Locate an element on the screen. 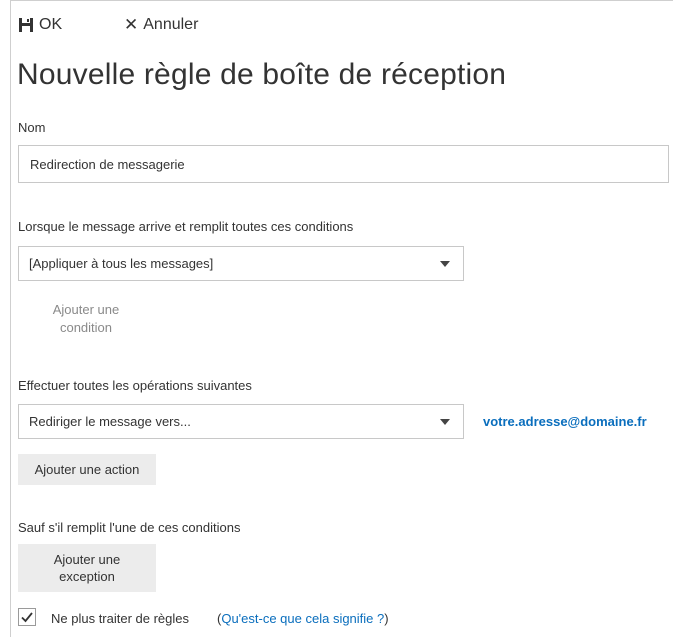  rule-name-input is located at coordinates (343, 164).